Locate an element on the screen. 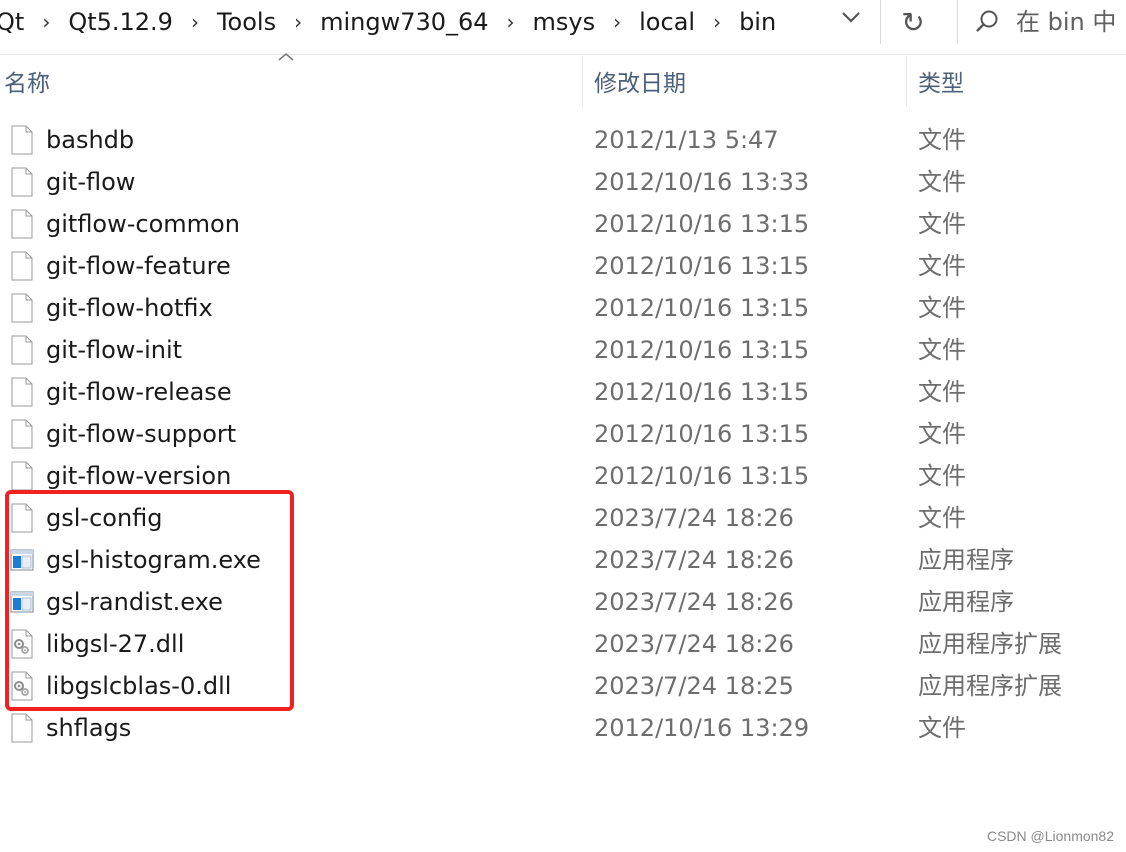 The image size is (1126, 852). file-row: git-flow 2012/10/16 13:33 文件 is located at coordinates (563, 182).